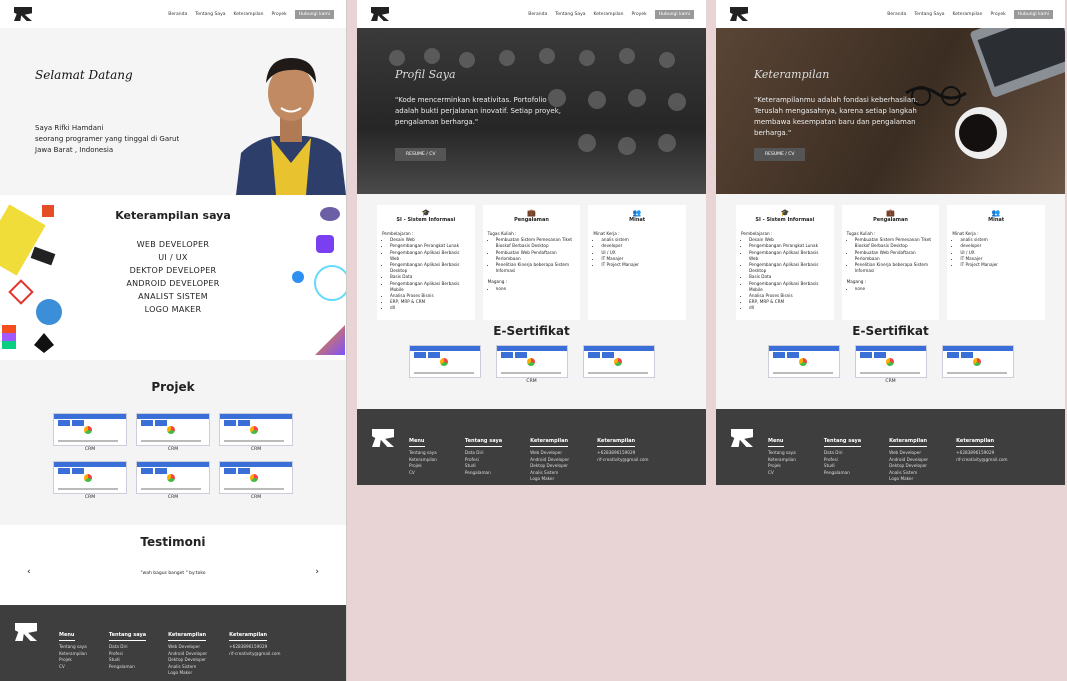  I want to click on certificate-section: E-Sertifikat CRM, so click(890, 354).